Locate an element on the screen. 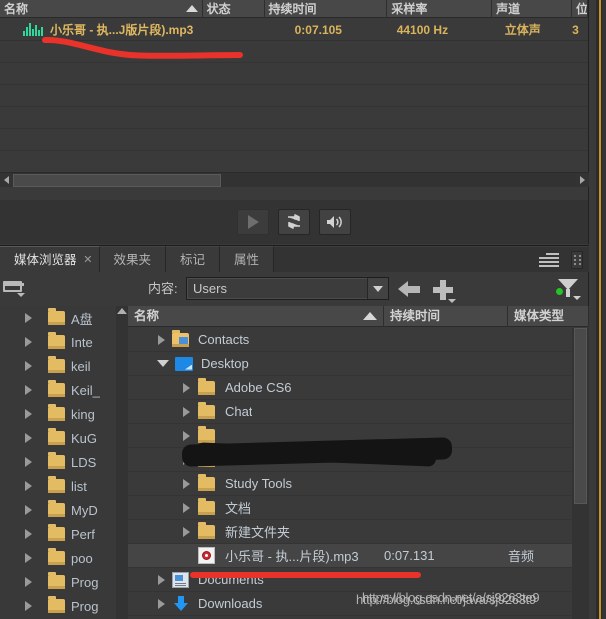  sidebar-item: LDS is located at coordinates (64, 462).